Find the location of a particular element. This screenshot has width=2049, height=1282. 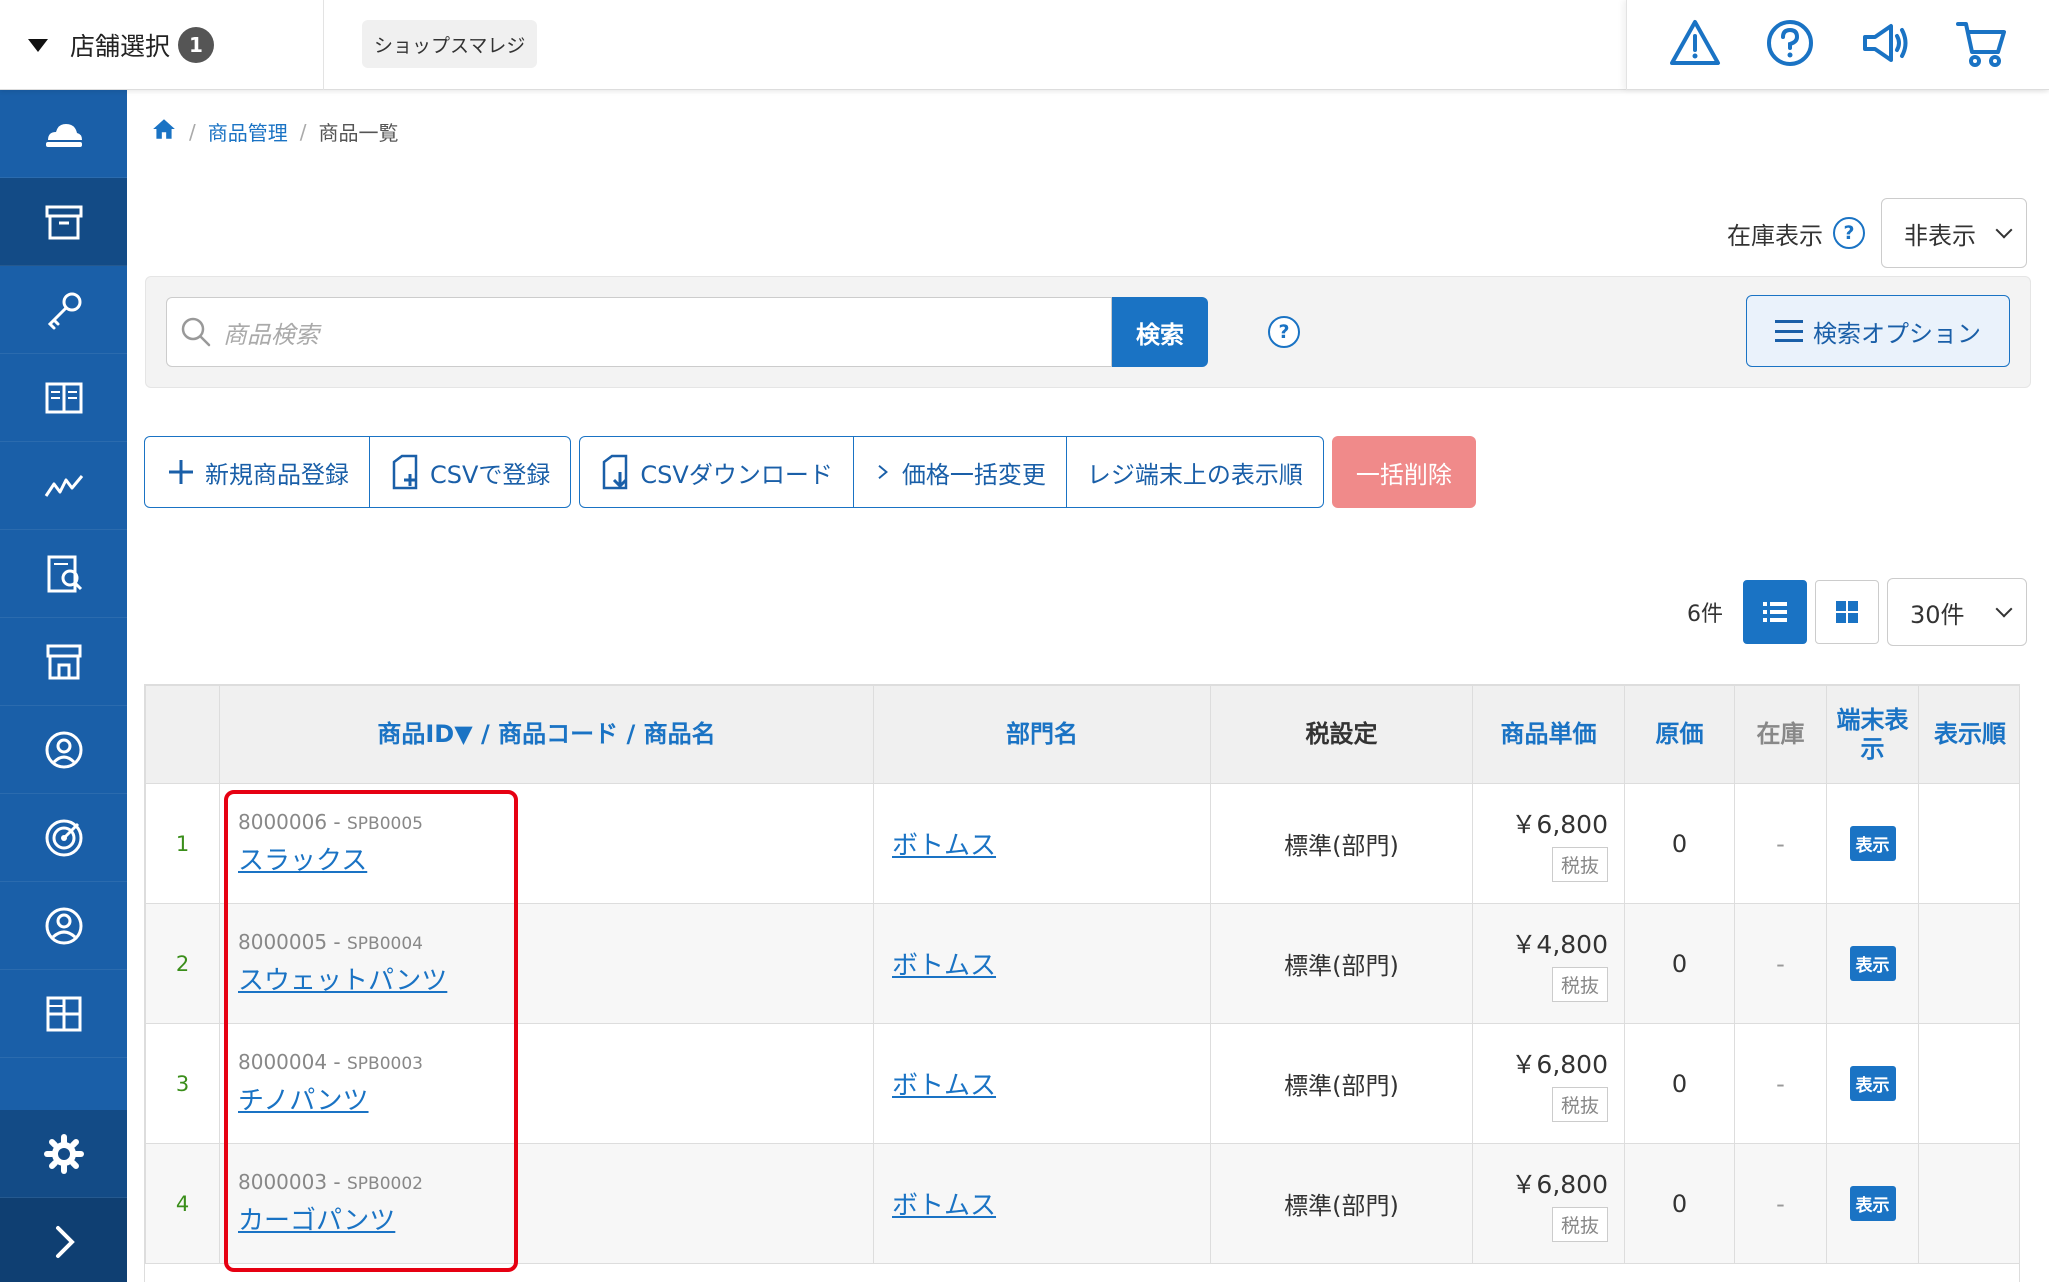

gear-icon is located at coordinates (63, 1153).